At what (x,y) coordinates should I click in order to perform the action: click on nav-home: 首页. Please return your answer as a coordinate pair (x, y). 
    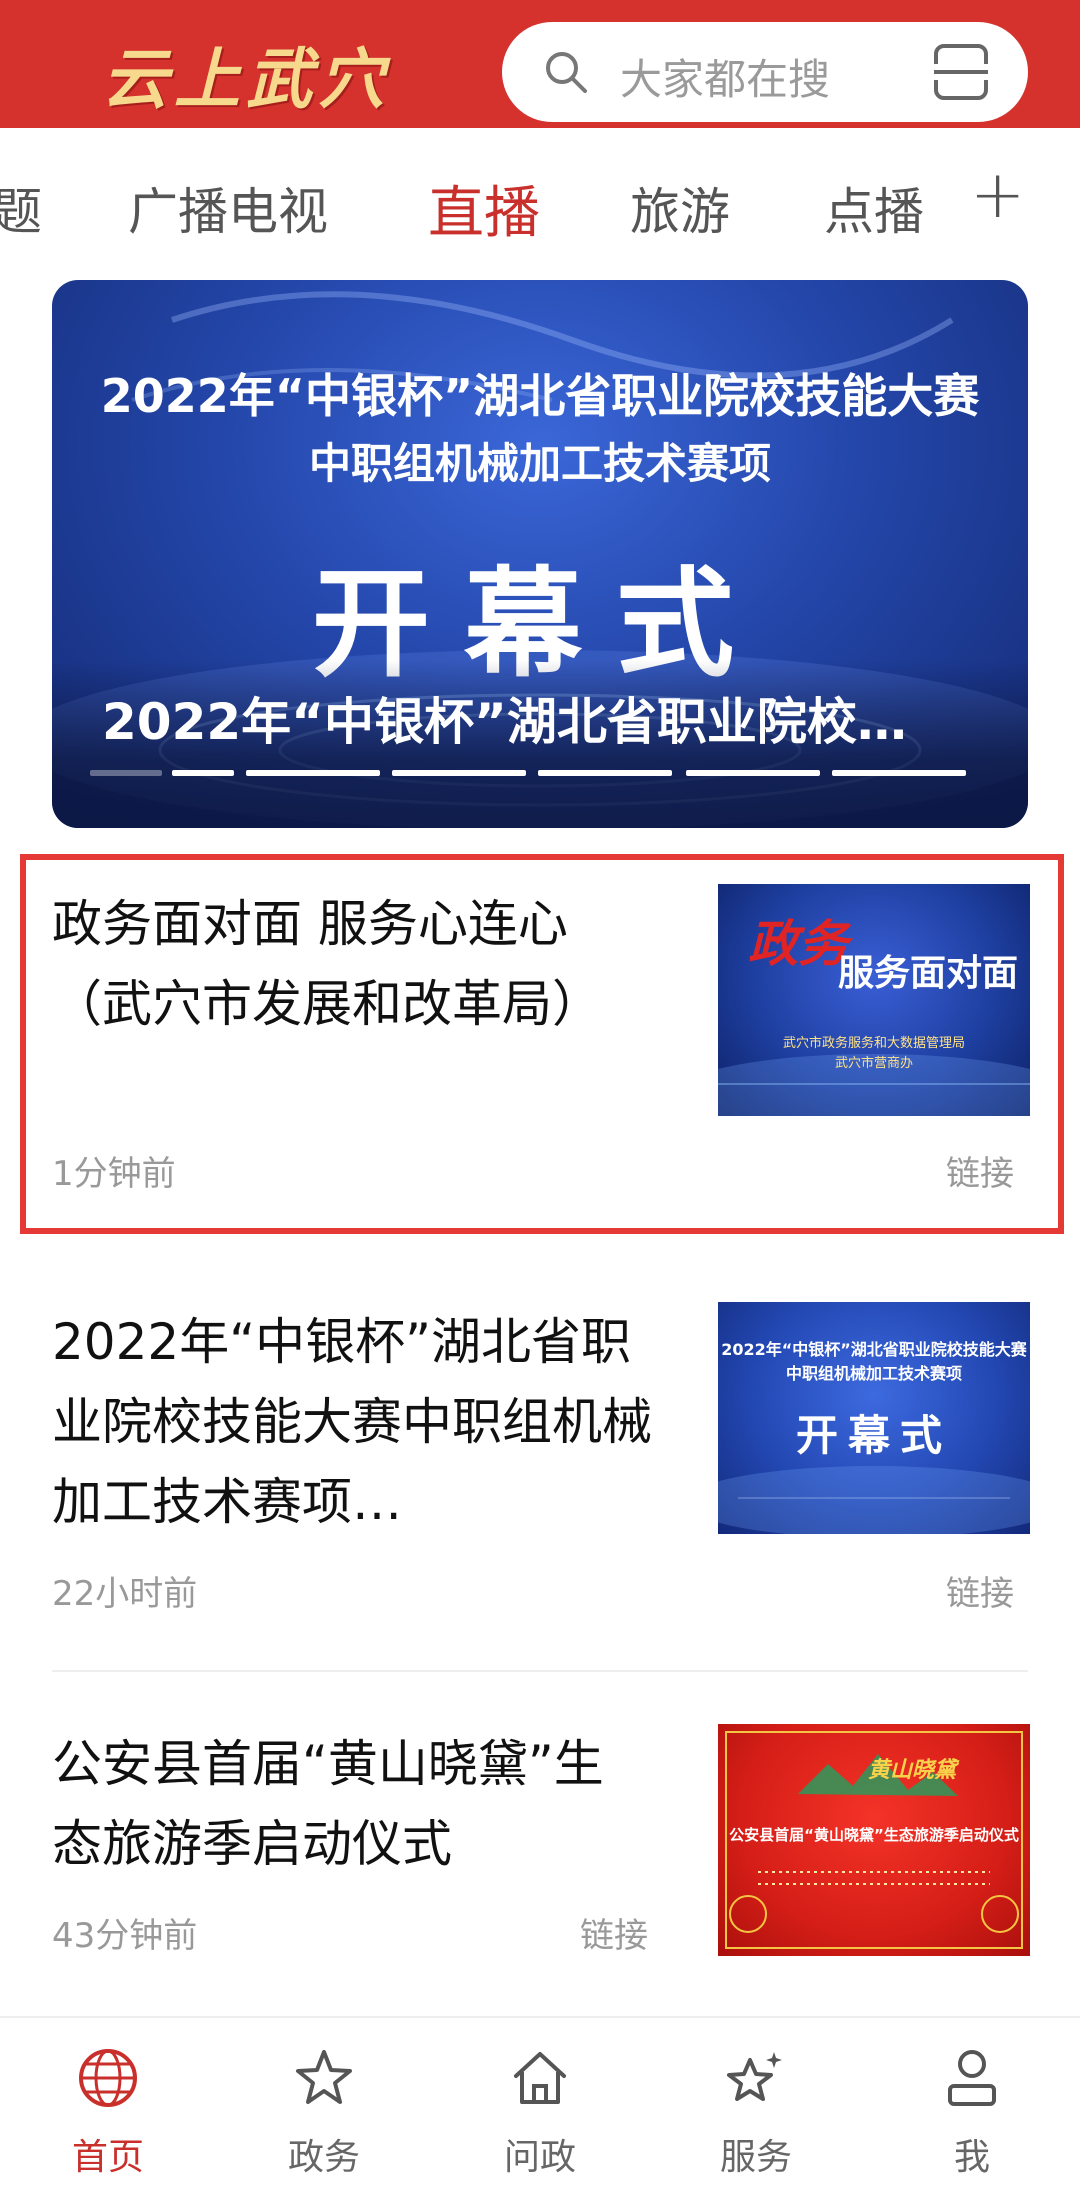
    Looking at the image, I should click on (108, 2103).